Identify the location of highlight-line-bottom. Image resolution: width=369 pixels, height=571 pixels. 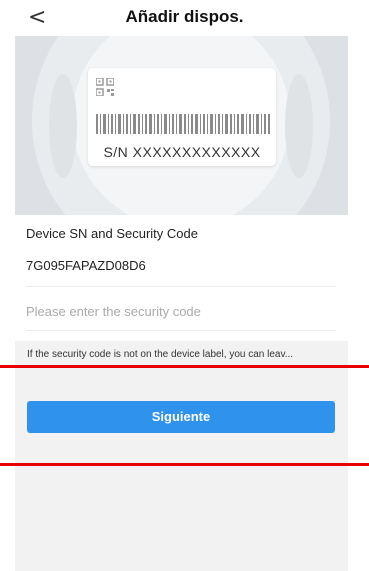
(184, 464).